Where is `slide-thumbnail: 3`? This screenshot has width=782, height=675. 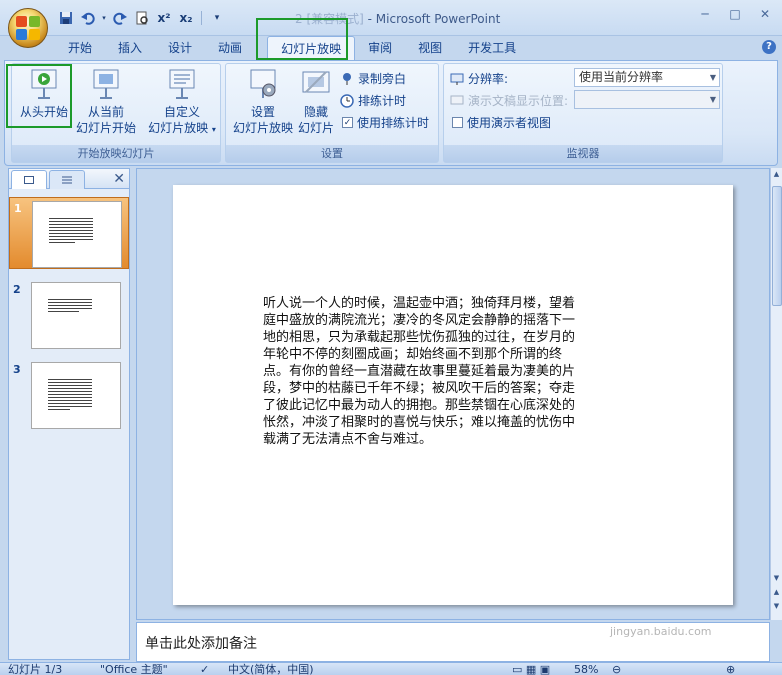 slide-thumbnail: 3 is located at coordinates (69, 395).